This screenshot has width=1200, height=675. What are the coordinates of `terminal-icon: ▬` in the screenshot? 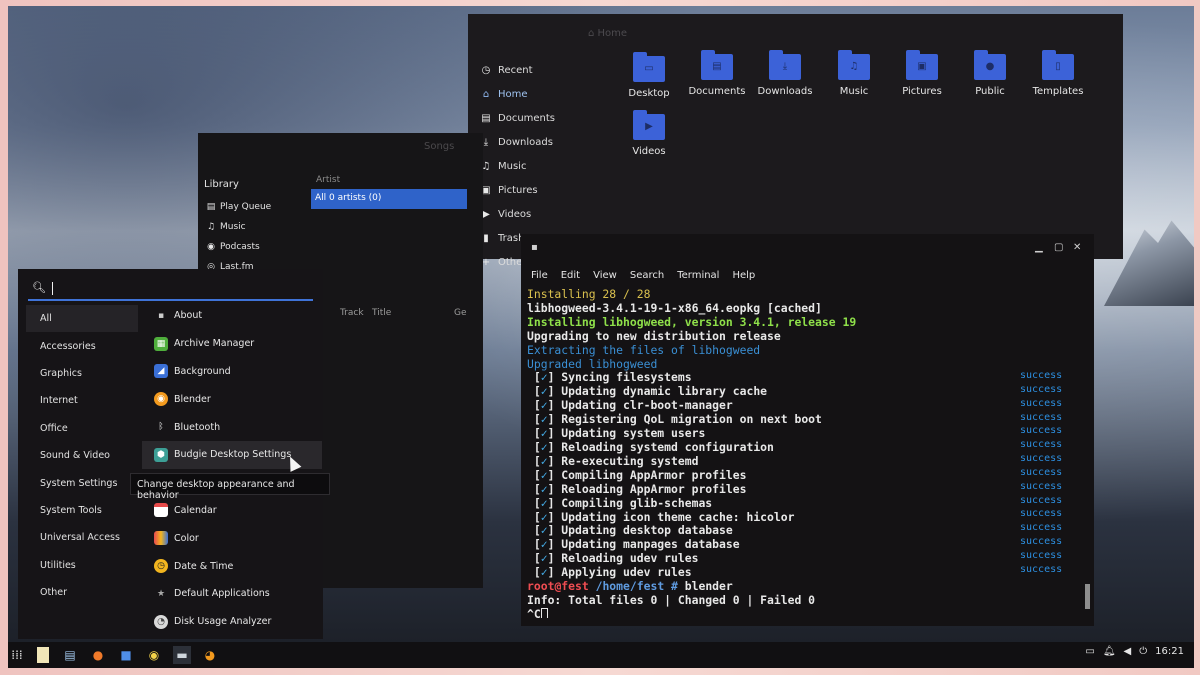 It's located at (182, 655).